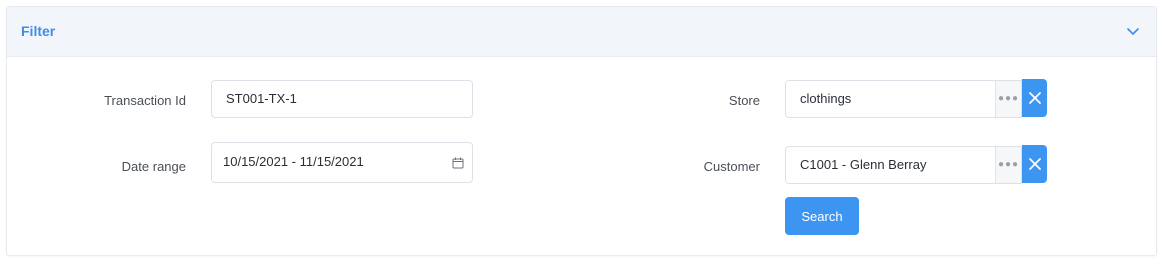 The height and width of the screenshot is (264, 1163). What do you see at coordinates (744, 100) in the screenshot?
I see `store-label: Store` at bounding box center [744, 100].